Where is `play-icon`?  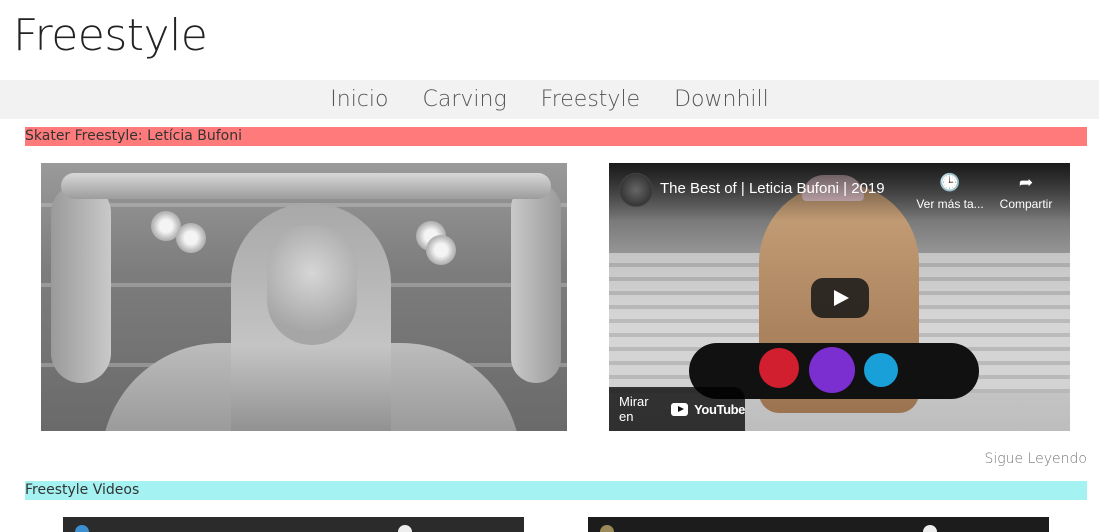 play-icon is located at coordinates (840, 298).